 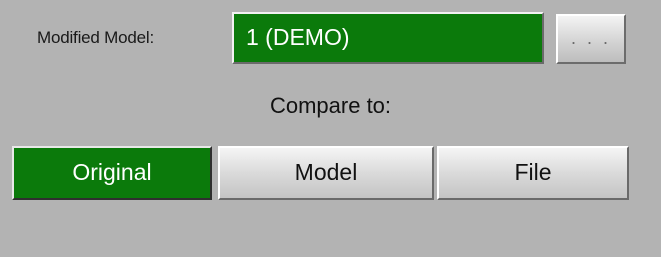 I want to click on compare-to-label: Compare to:, so click(x=330, y=105).